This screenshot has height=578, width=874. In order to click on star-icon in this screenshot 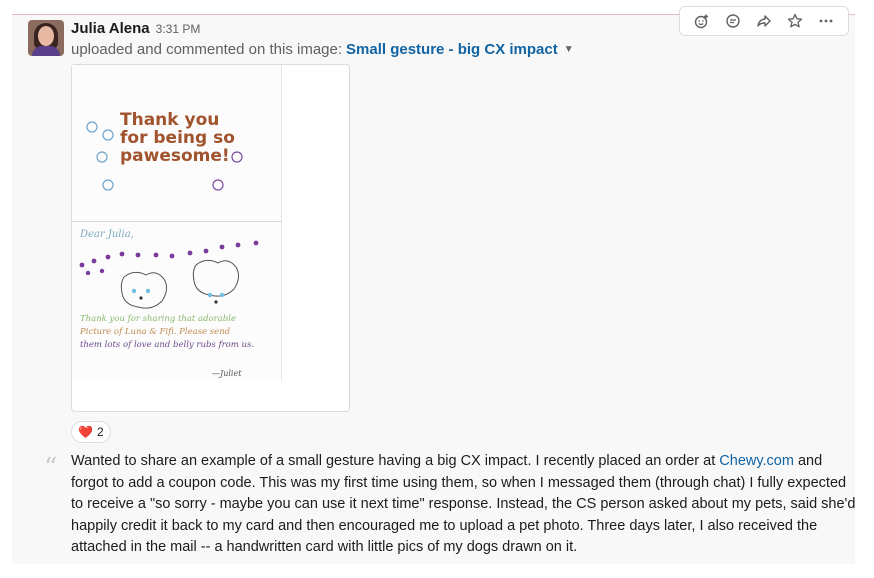, I will do `click(795, 21)`.